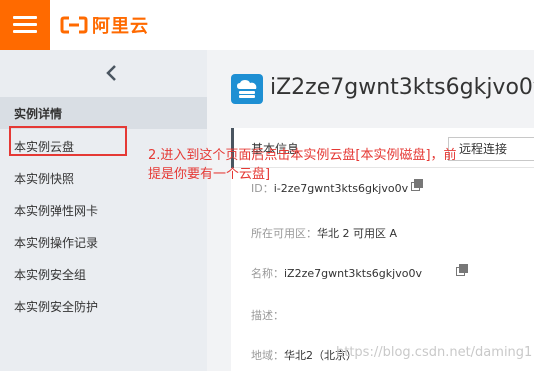 Image resolution: width=534 pixels, height=371 pixels. What do you see at coordinates (44, 179) in the screenshot?
I see `sidebar-item-label: 本实例快照` at bounding box center [44, 179].